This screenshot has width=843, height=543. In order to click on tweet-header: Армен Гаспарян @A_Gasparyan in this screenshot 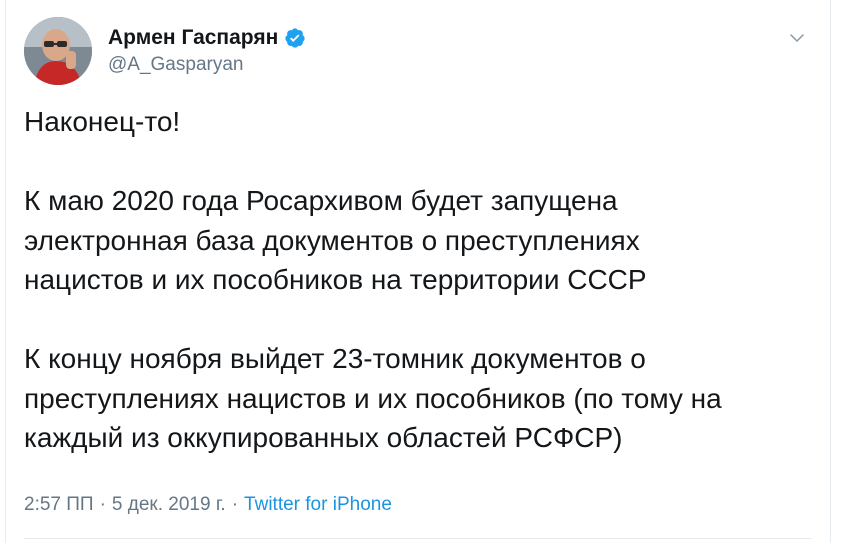, I will do `click(418, 52)`.